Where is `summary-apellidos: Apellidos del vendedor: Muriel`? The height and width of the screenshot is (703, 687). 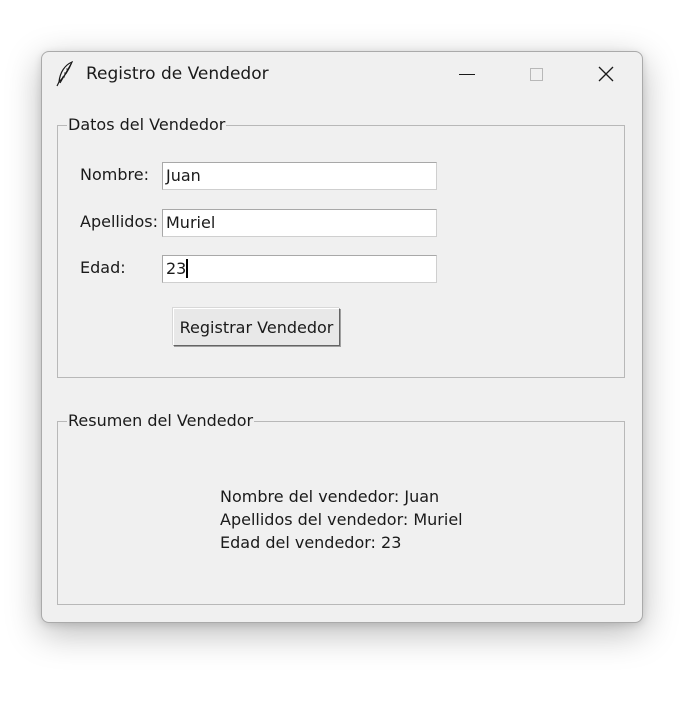
summary-apellidos: Apellidos del vendedor: Muriel is located at coordinates (341, 519).